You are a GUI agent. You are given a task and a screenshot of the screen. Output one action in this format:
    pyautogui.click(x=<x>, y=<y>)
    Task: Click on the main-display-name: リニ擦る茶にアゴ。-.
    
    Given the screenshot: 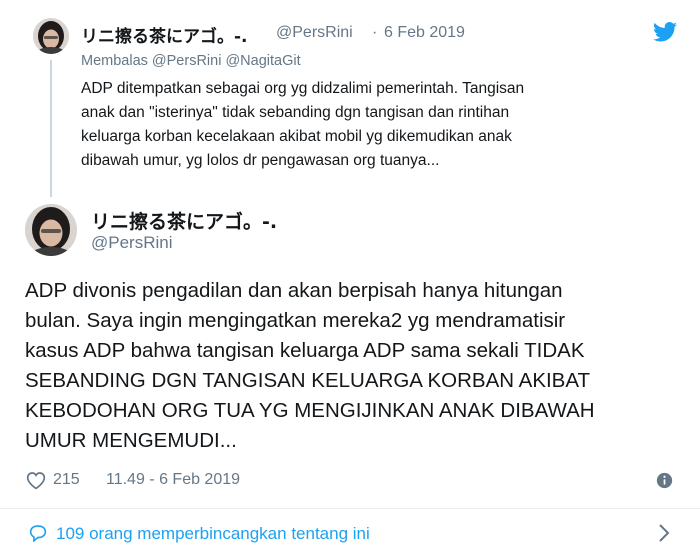 What is the action you would take?
    pyautogui.click(x=184, y=220)
    